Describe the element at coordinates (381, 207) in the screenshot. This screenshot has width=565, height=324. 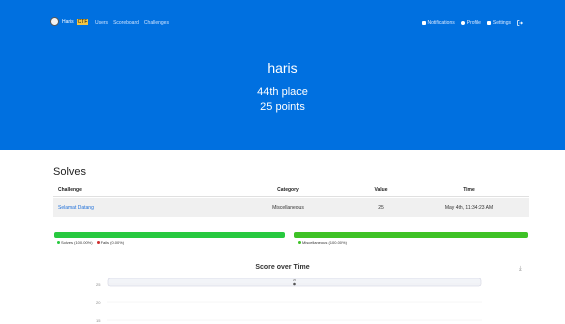
I see `solve-value-cell: 25` at that location.